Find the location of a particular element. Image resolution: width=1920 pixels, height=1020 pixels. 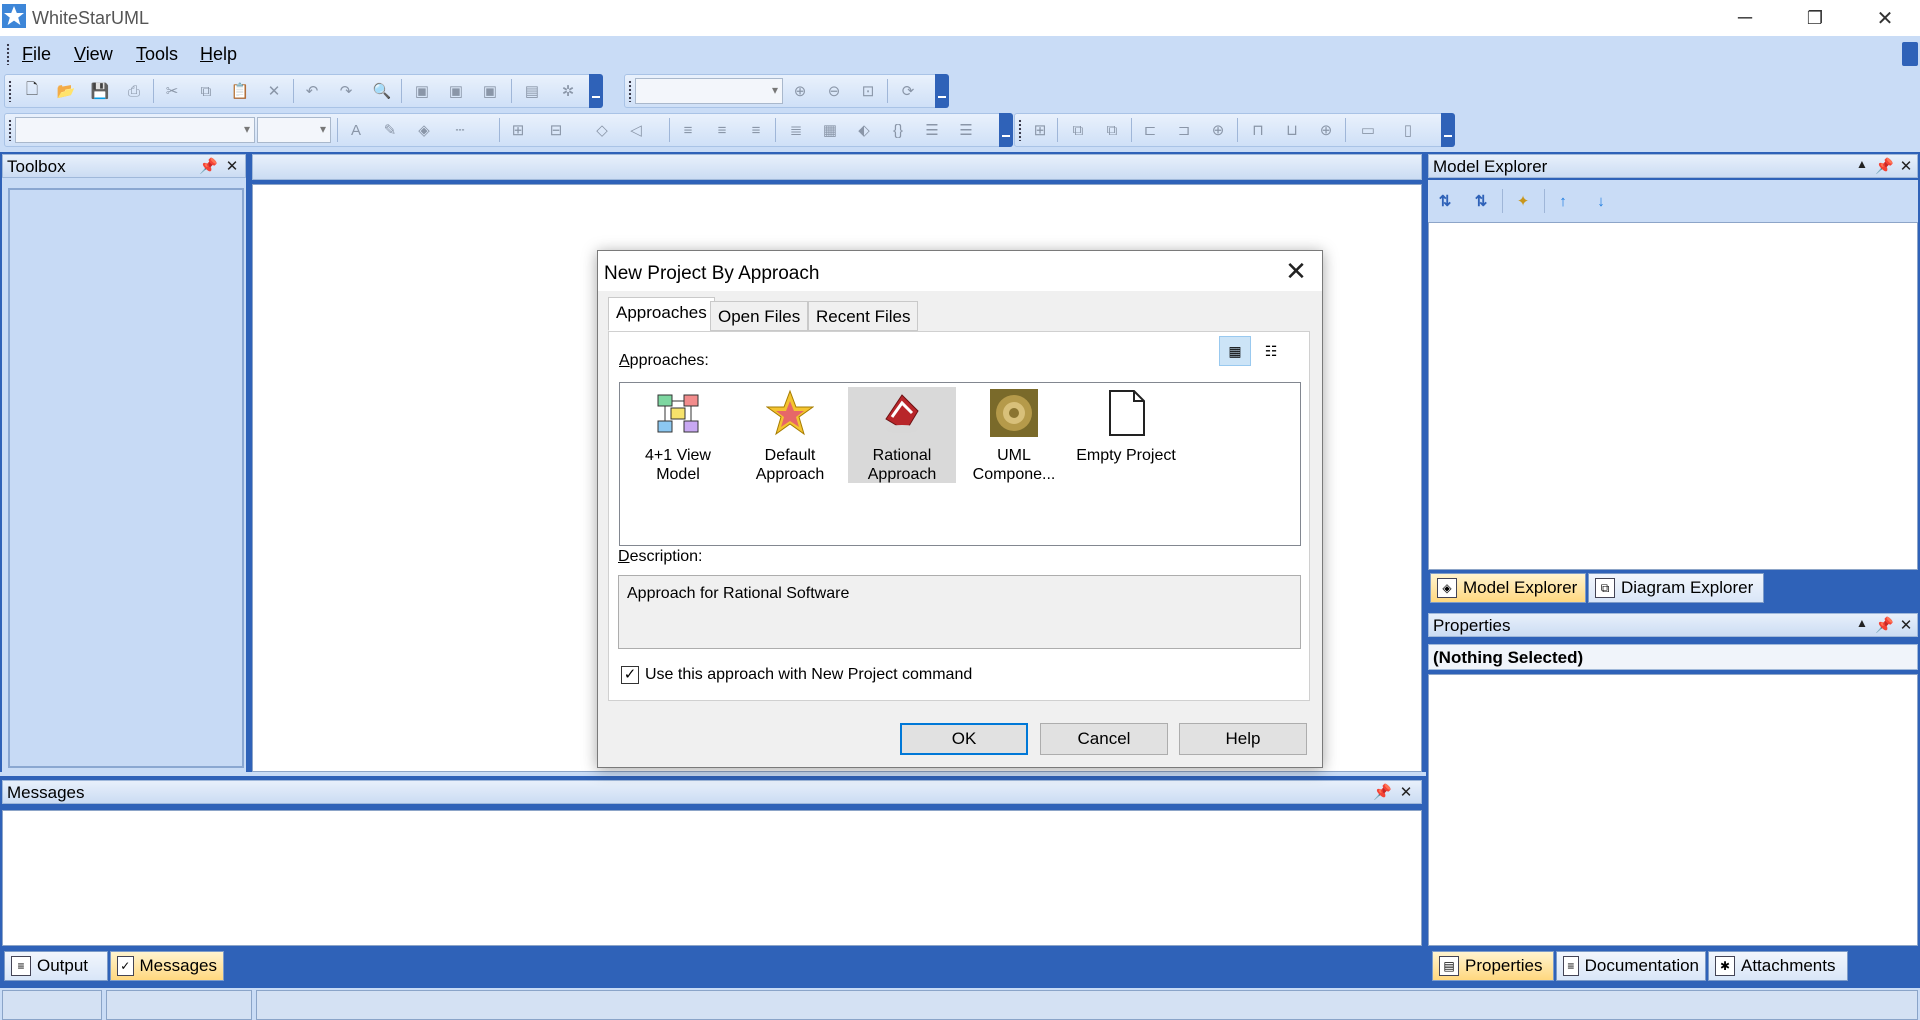

tool-settings-icon: ✲ is located at coordinates (568, 91).